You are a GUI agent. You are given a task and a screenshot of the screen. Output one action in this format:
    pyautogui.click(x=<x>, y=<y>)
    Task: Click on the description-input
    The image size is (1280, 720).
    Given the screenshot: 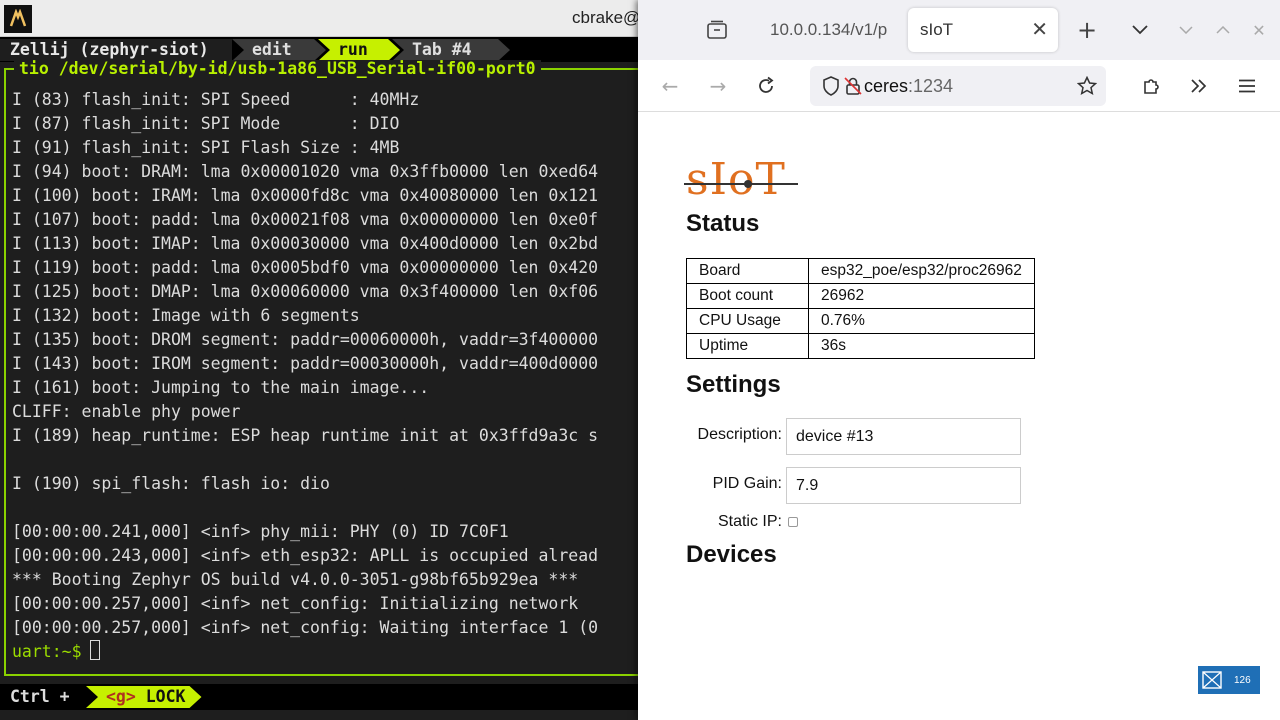 What is the action you would take?
    pyautogui.click(x=903, y=436)
    